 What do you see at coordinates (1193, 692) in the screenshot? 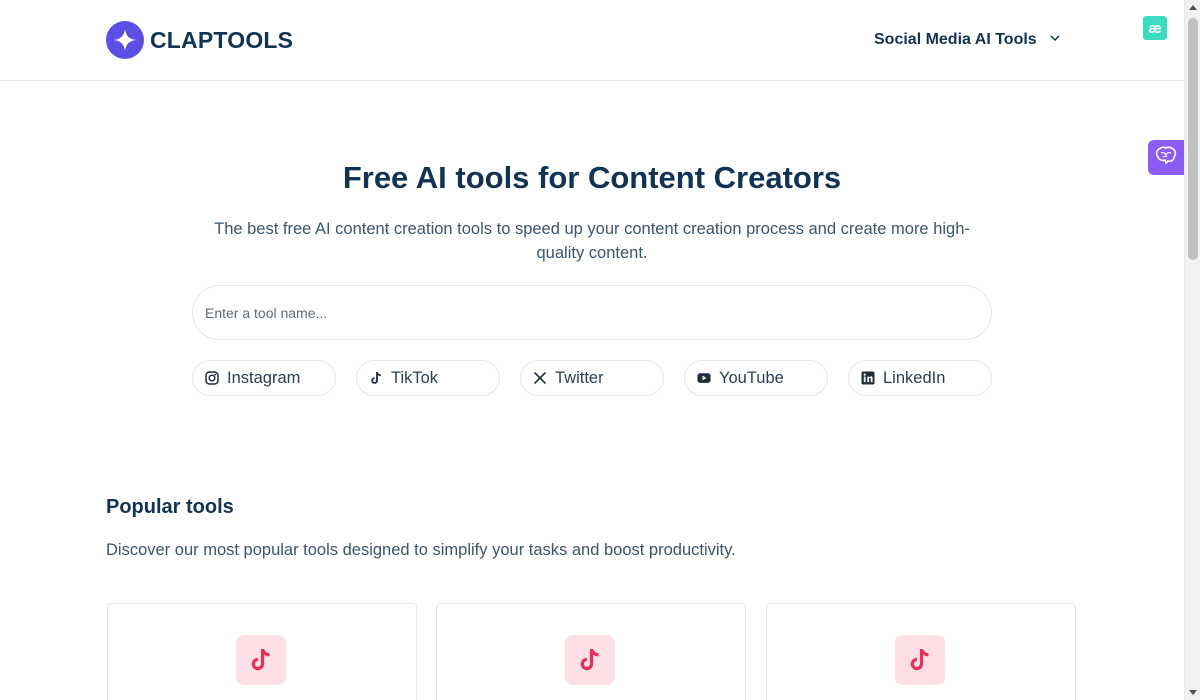
I see `scroll-down-icon` at bounding box center [1193, 692].